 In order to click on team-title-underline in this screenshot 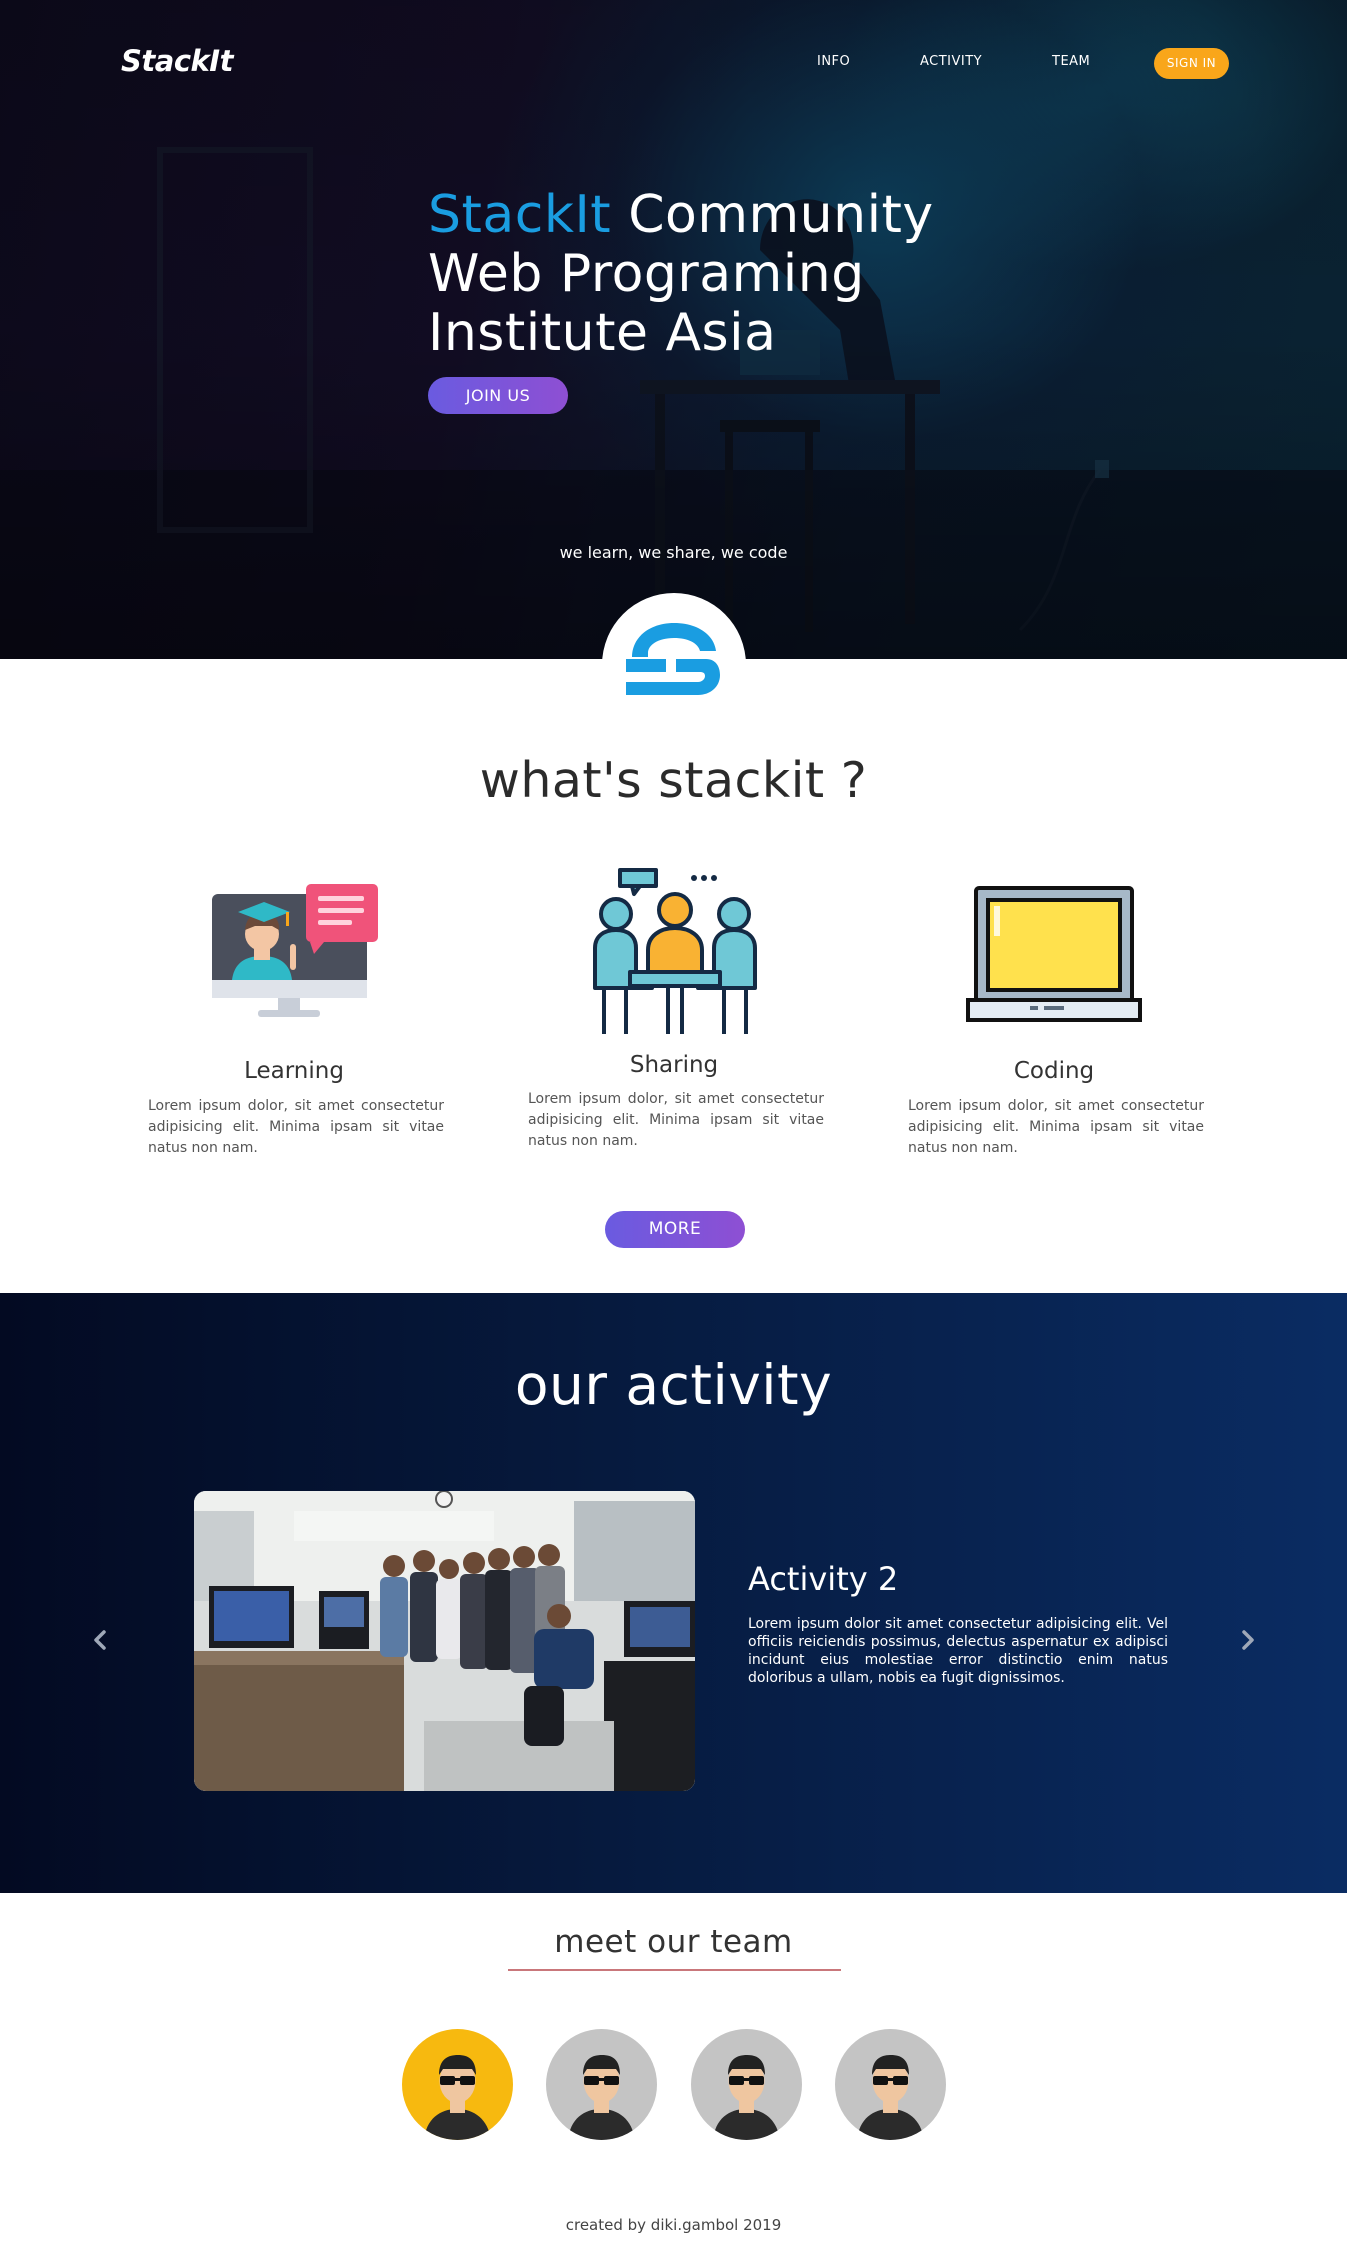, I will do `click(674, 1970)`.